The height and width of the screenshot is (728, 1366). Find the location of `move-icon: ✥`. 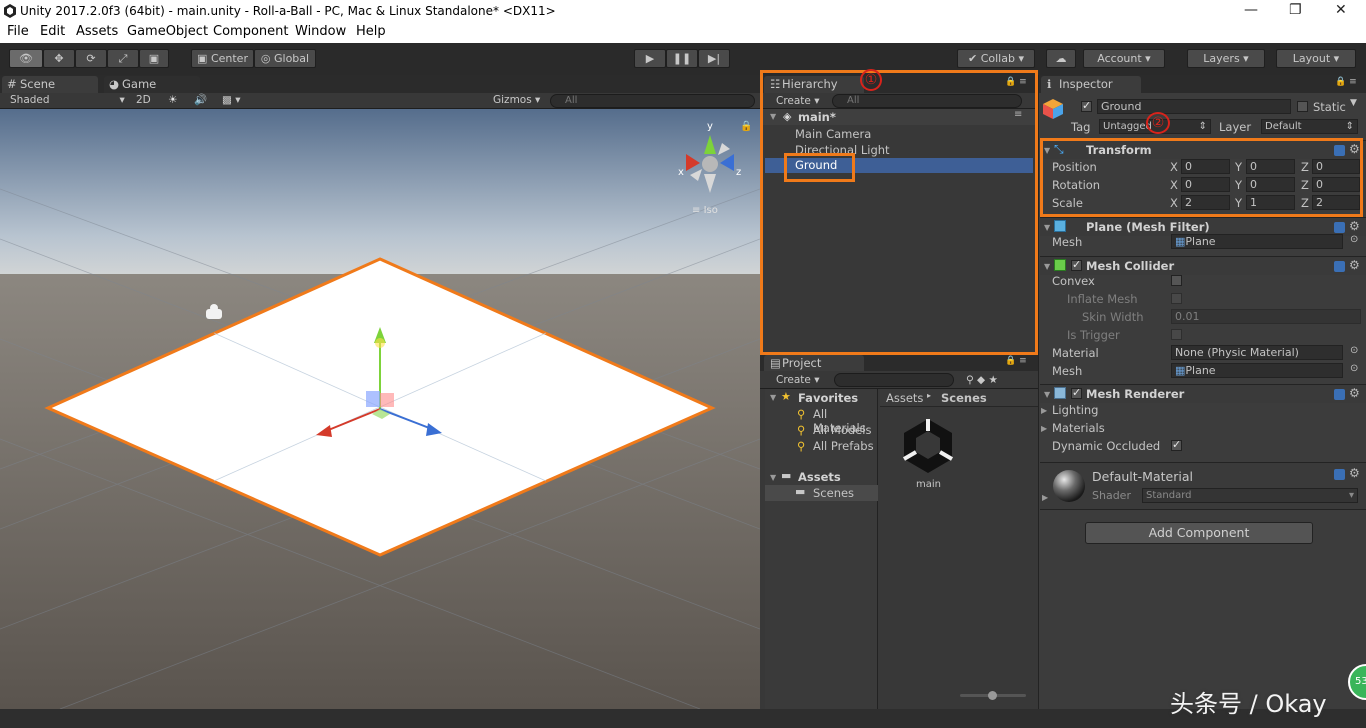

move-icon: ✥ is located at coordinates (59, 58).